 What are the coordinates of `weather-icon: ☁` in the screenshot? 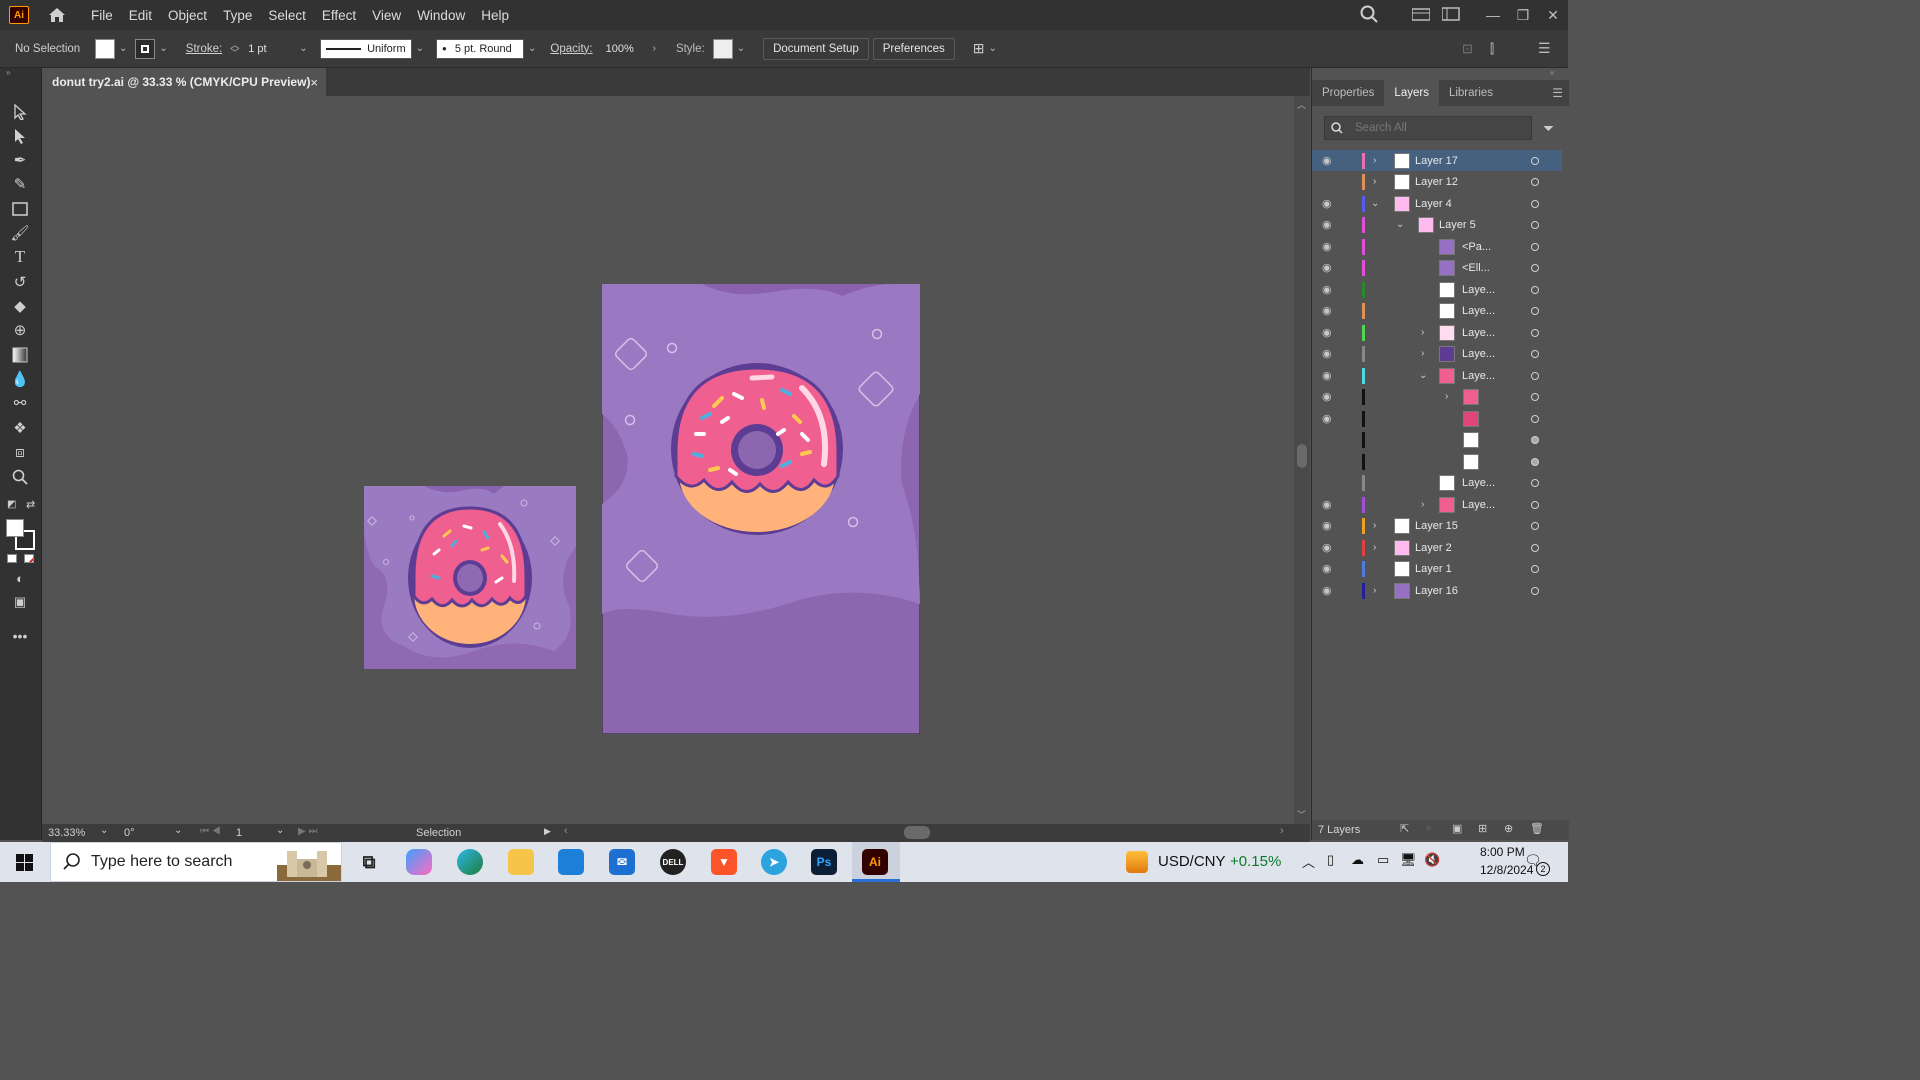 It's located at (1357, 860).